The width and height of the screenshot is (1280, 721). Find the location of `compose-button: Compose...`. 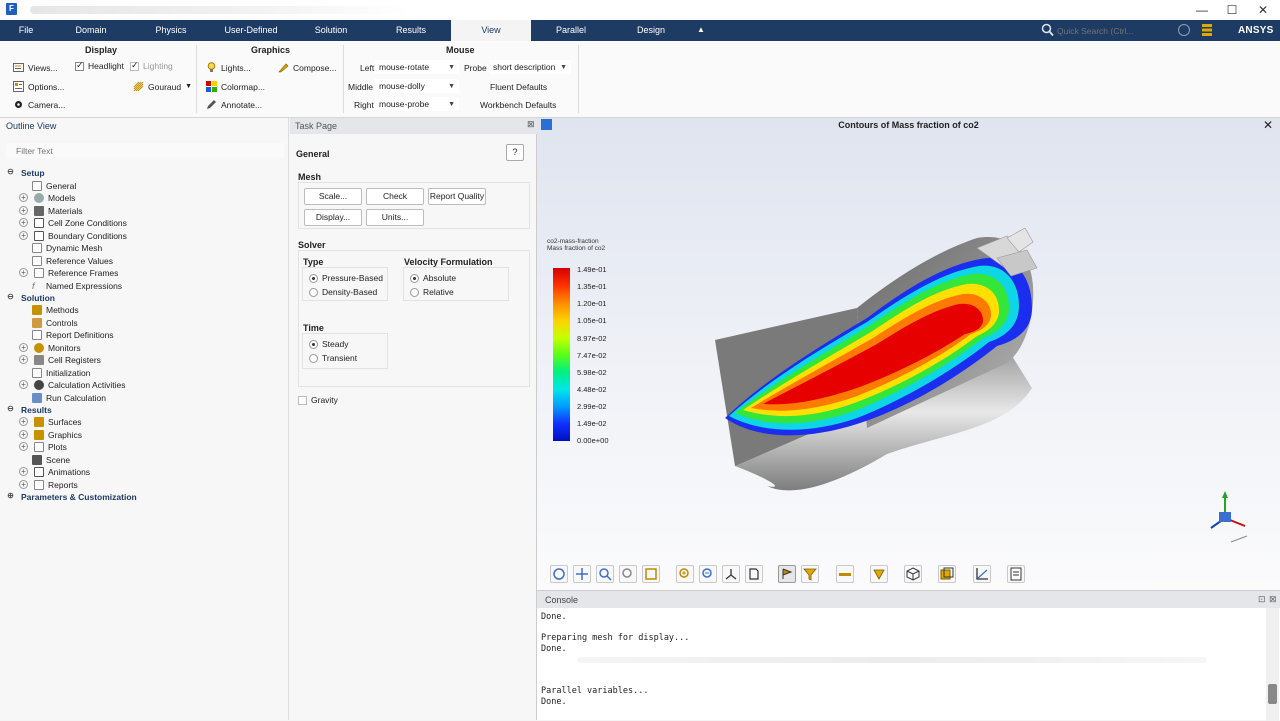

compose-button: Compose... is located at coordinates (307, 67).